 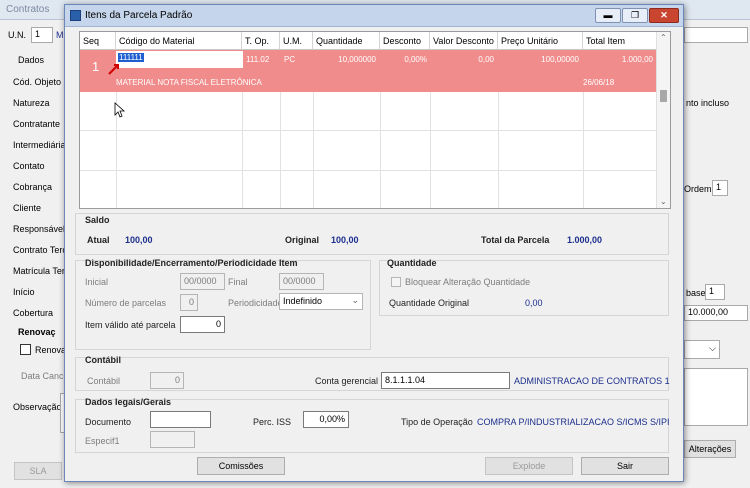 What do you see at coordinates (98, 240) in the screenshot?
I see `saldo-atual-label: Atual` at bounding box center [98, 240].